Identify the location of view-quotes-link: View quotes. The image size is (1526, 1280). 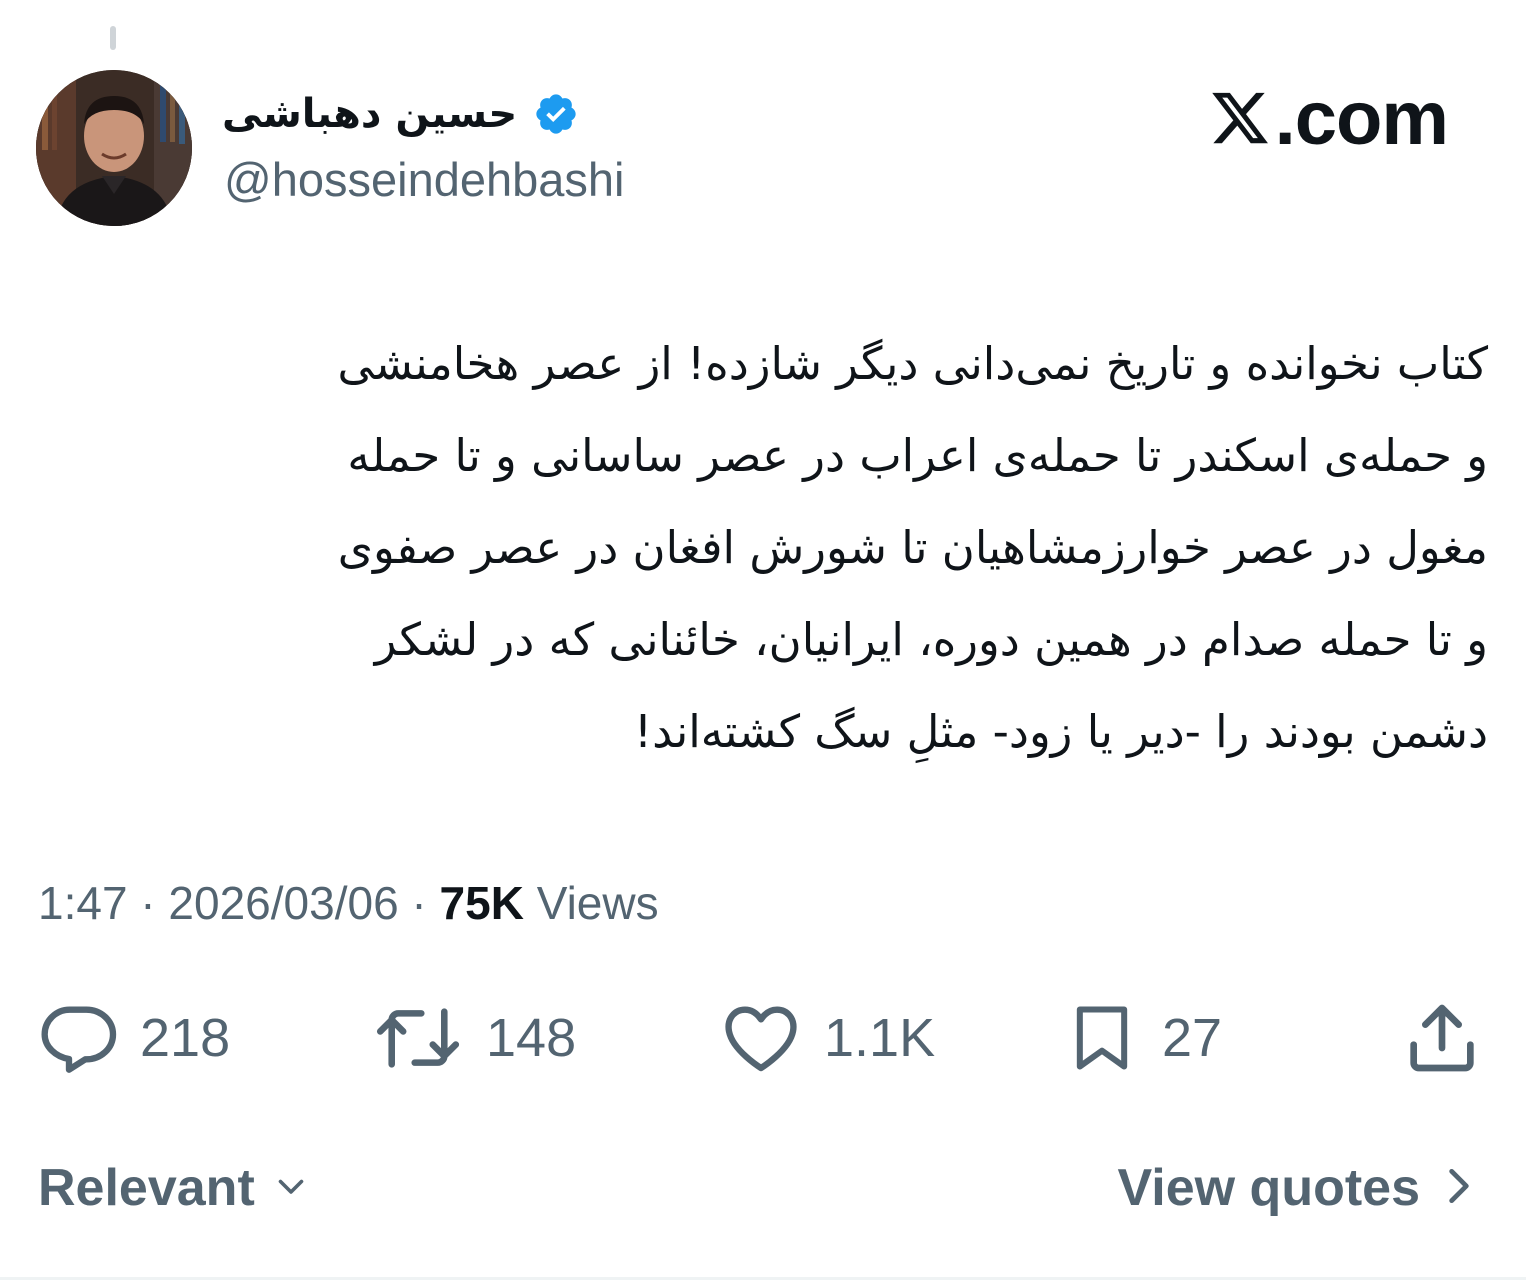
(1296, 1188).